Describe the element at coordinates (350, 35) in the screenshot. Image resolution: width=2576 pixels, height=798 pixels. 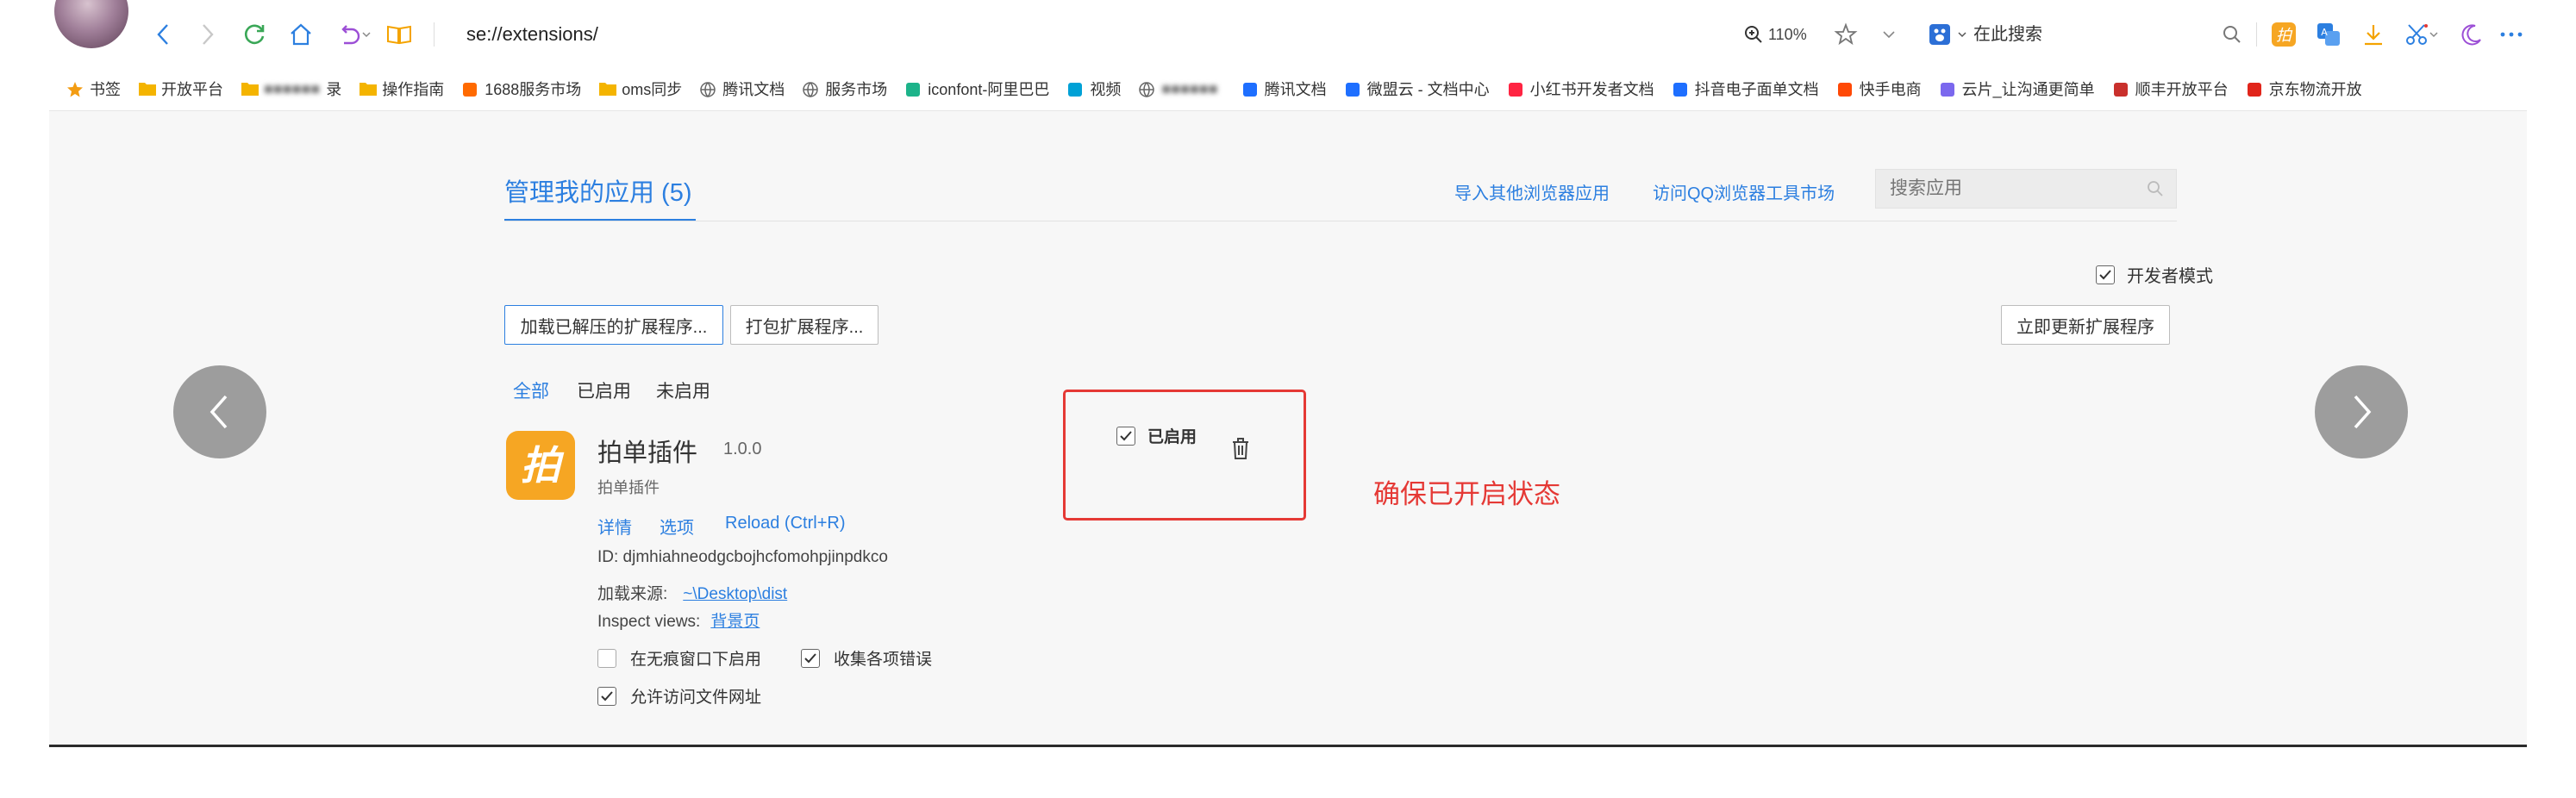
I see `undo-icon` at that location.